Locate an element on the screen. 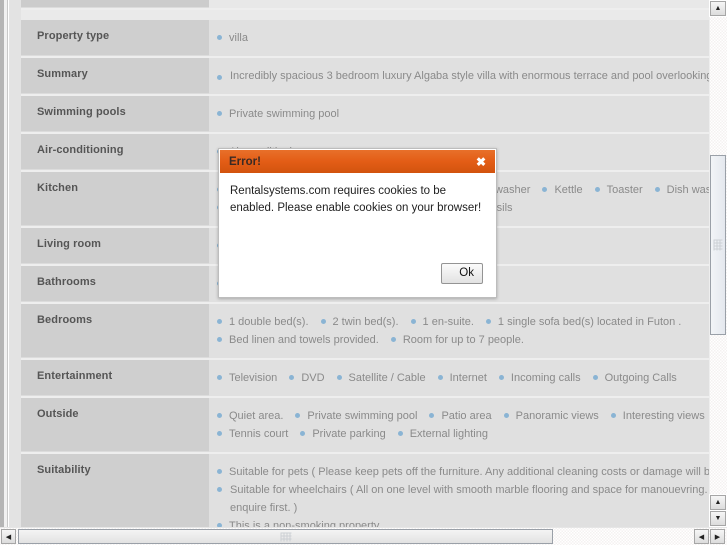 Image resolution: width=727 pixels, height=545 pixels. list-item: Panoramic views is located at coordinates (551, 416).